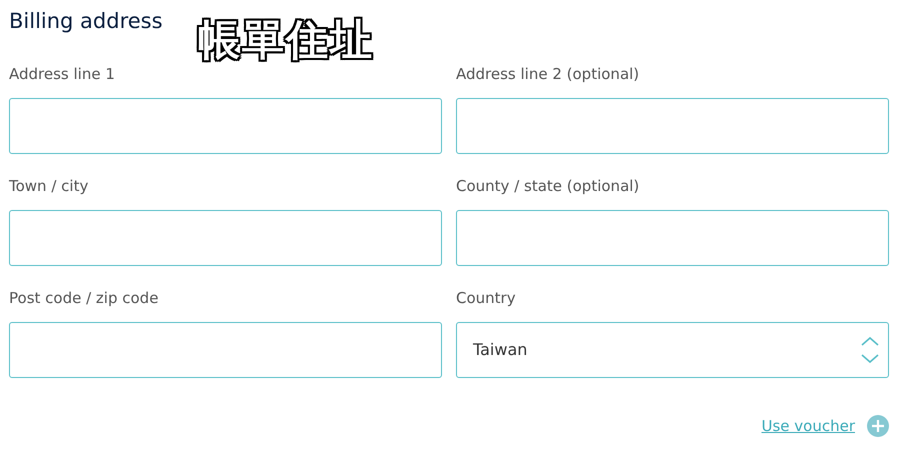 This screenshot has width=901, height=464. I want to click on add-icon, so click(878, 426).